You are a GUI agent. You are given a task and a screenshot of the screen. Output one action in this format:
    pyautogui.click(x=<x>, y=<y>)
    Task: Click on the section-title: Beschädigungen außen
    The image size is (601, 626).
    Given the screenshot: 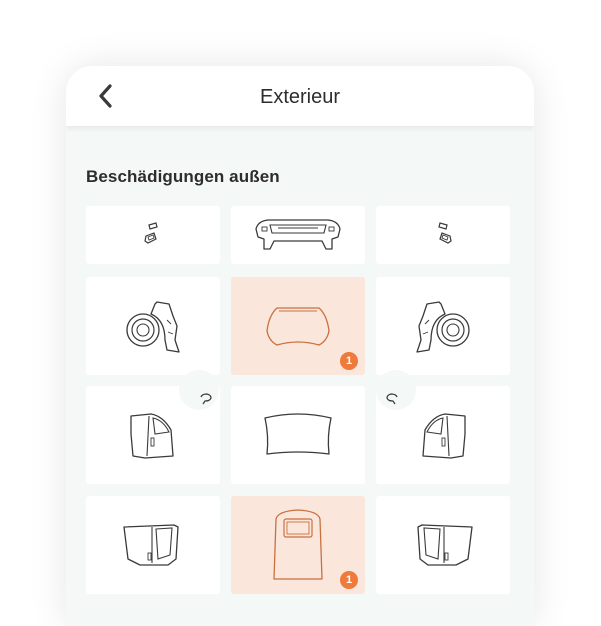 What is the action you would take?
    pyautogui.click(x=183, y=176)
    